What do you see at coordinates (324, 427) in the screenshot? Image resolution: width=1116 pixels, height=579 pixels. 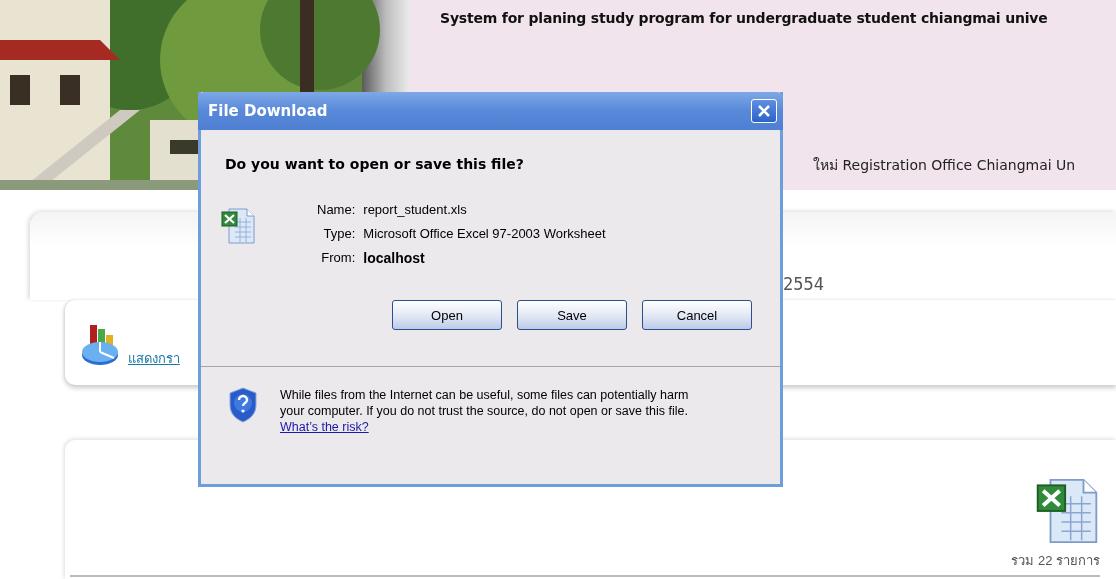 I see `risk-link: What’s the risk?` at bounding box center [324, 427].